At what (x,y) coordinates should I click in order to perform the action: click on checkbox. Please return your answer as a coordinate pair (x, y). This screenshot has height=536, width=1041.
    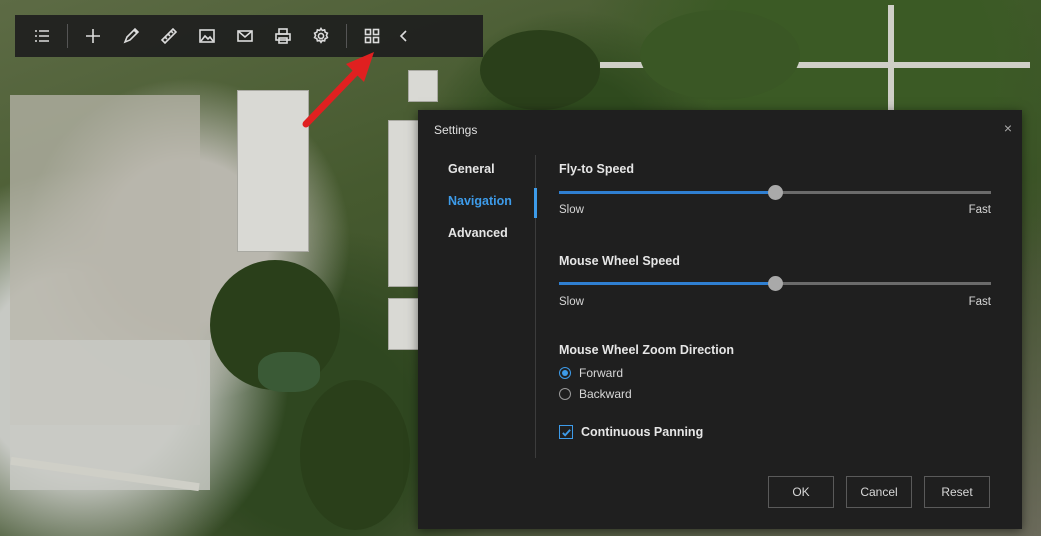
    Looking at the image, I should click on (566, 432).